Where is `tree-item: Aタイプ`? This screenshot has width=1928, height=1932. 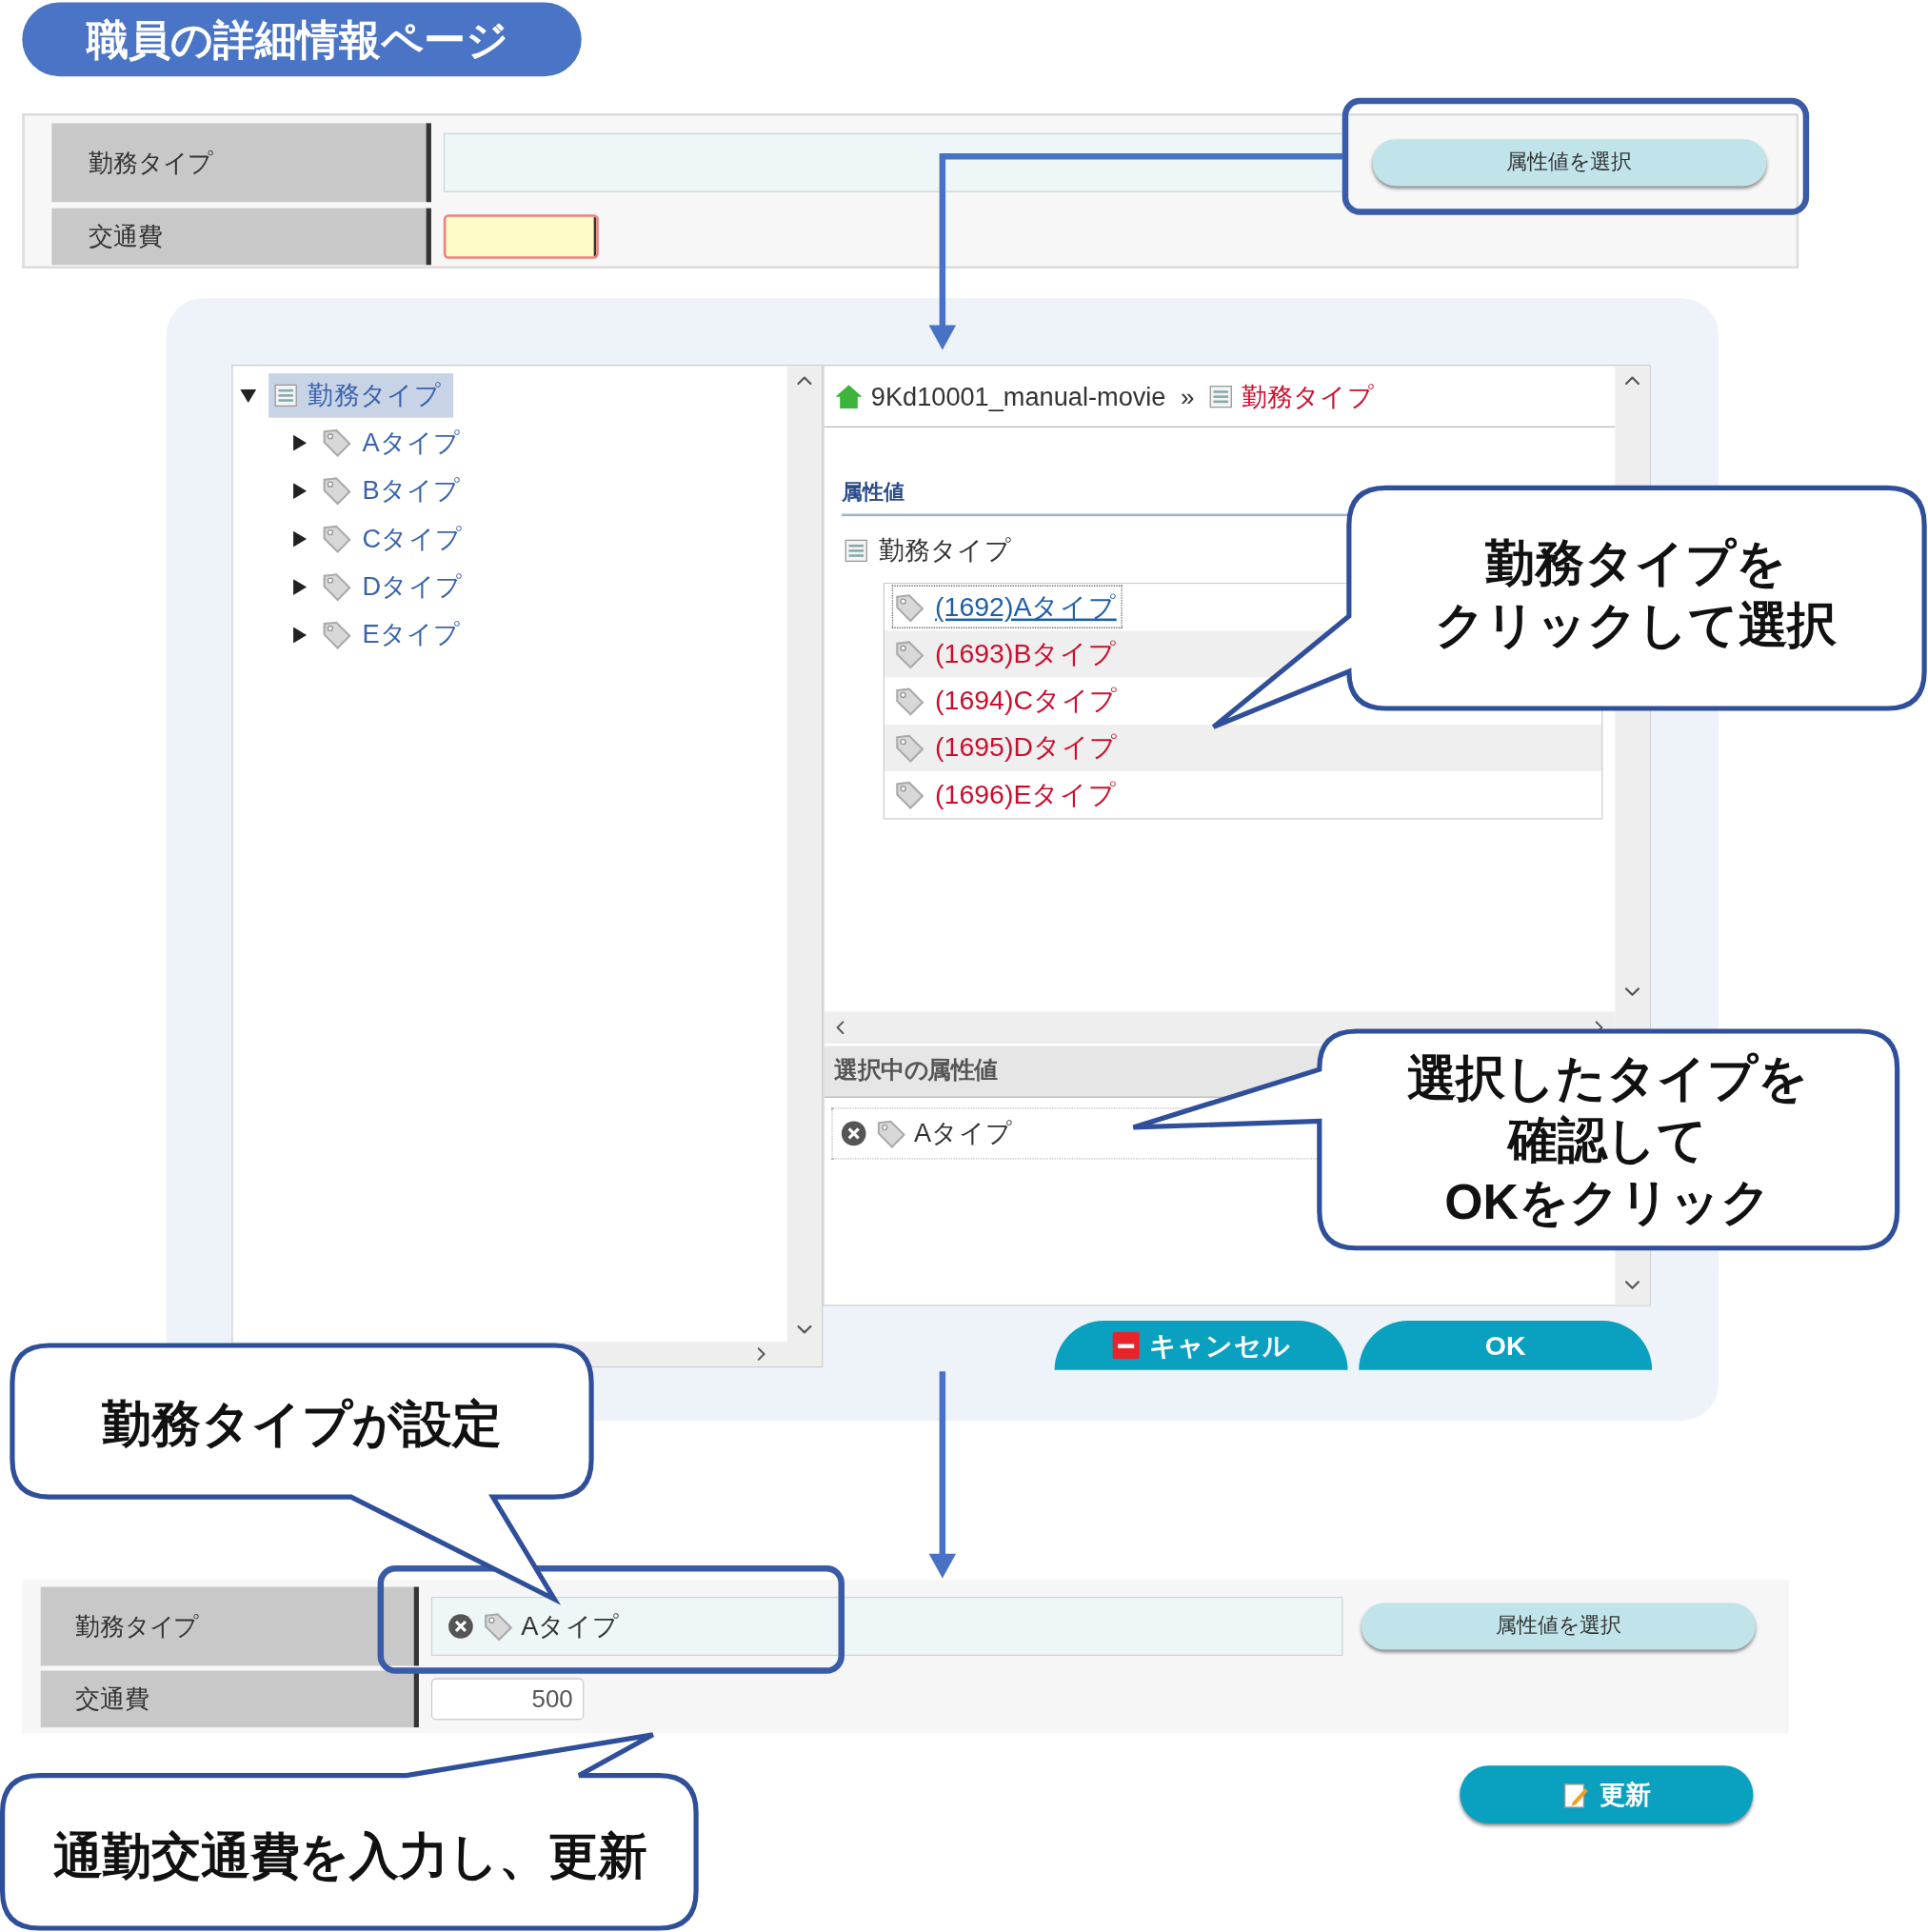 tree-item: Aタイプ is located at coordinates (395, 442).